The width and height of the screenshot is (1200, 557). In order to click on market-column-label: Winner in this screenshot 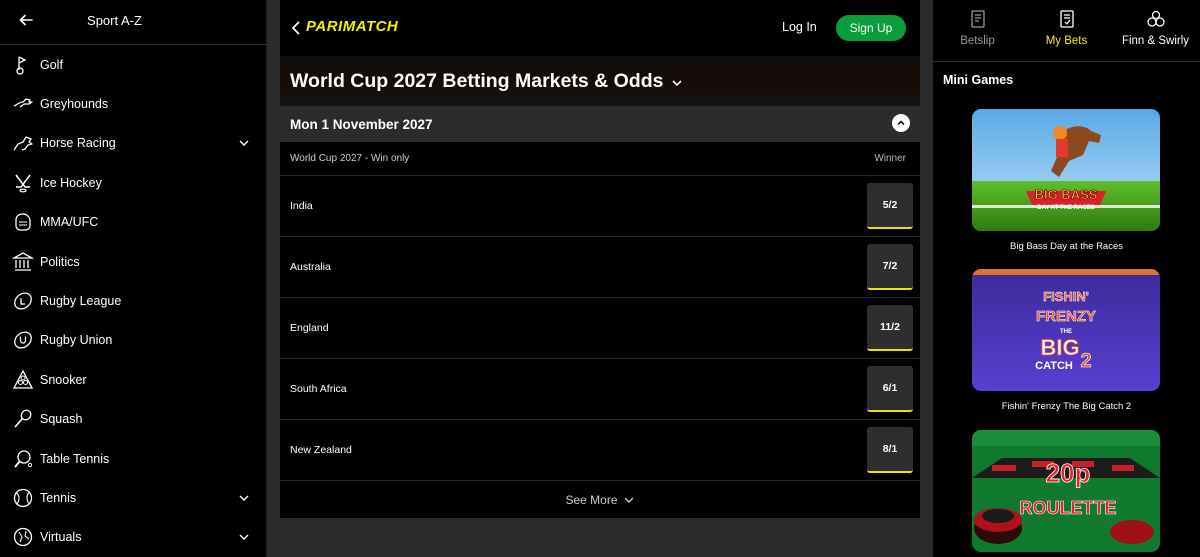, I will do `click(890, 158)`.